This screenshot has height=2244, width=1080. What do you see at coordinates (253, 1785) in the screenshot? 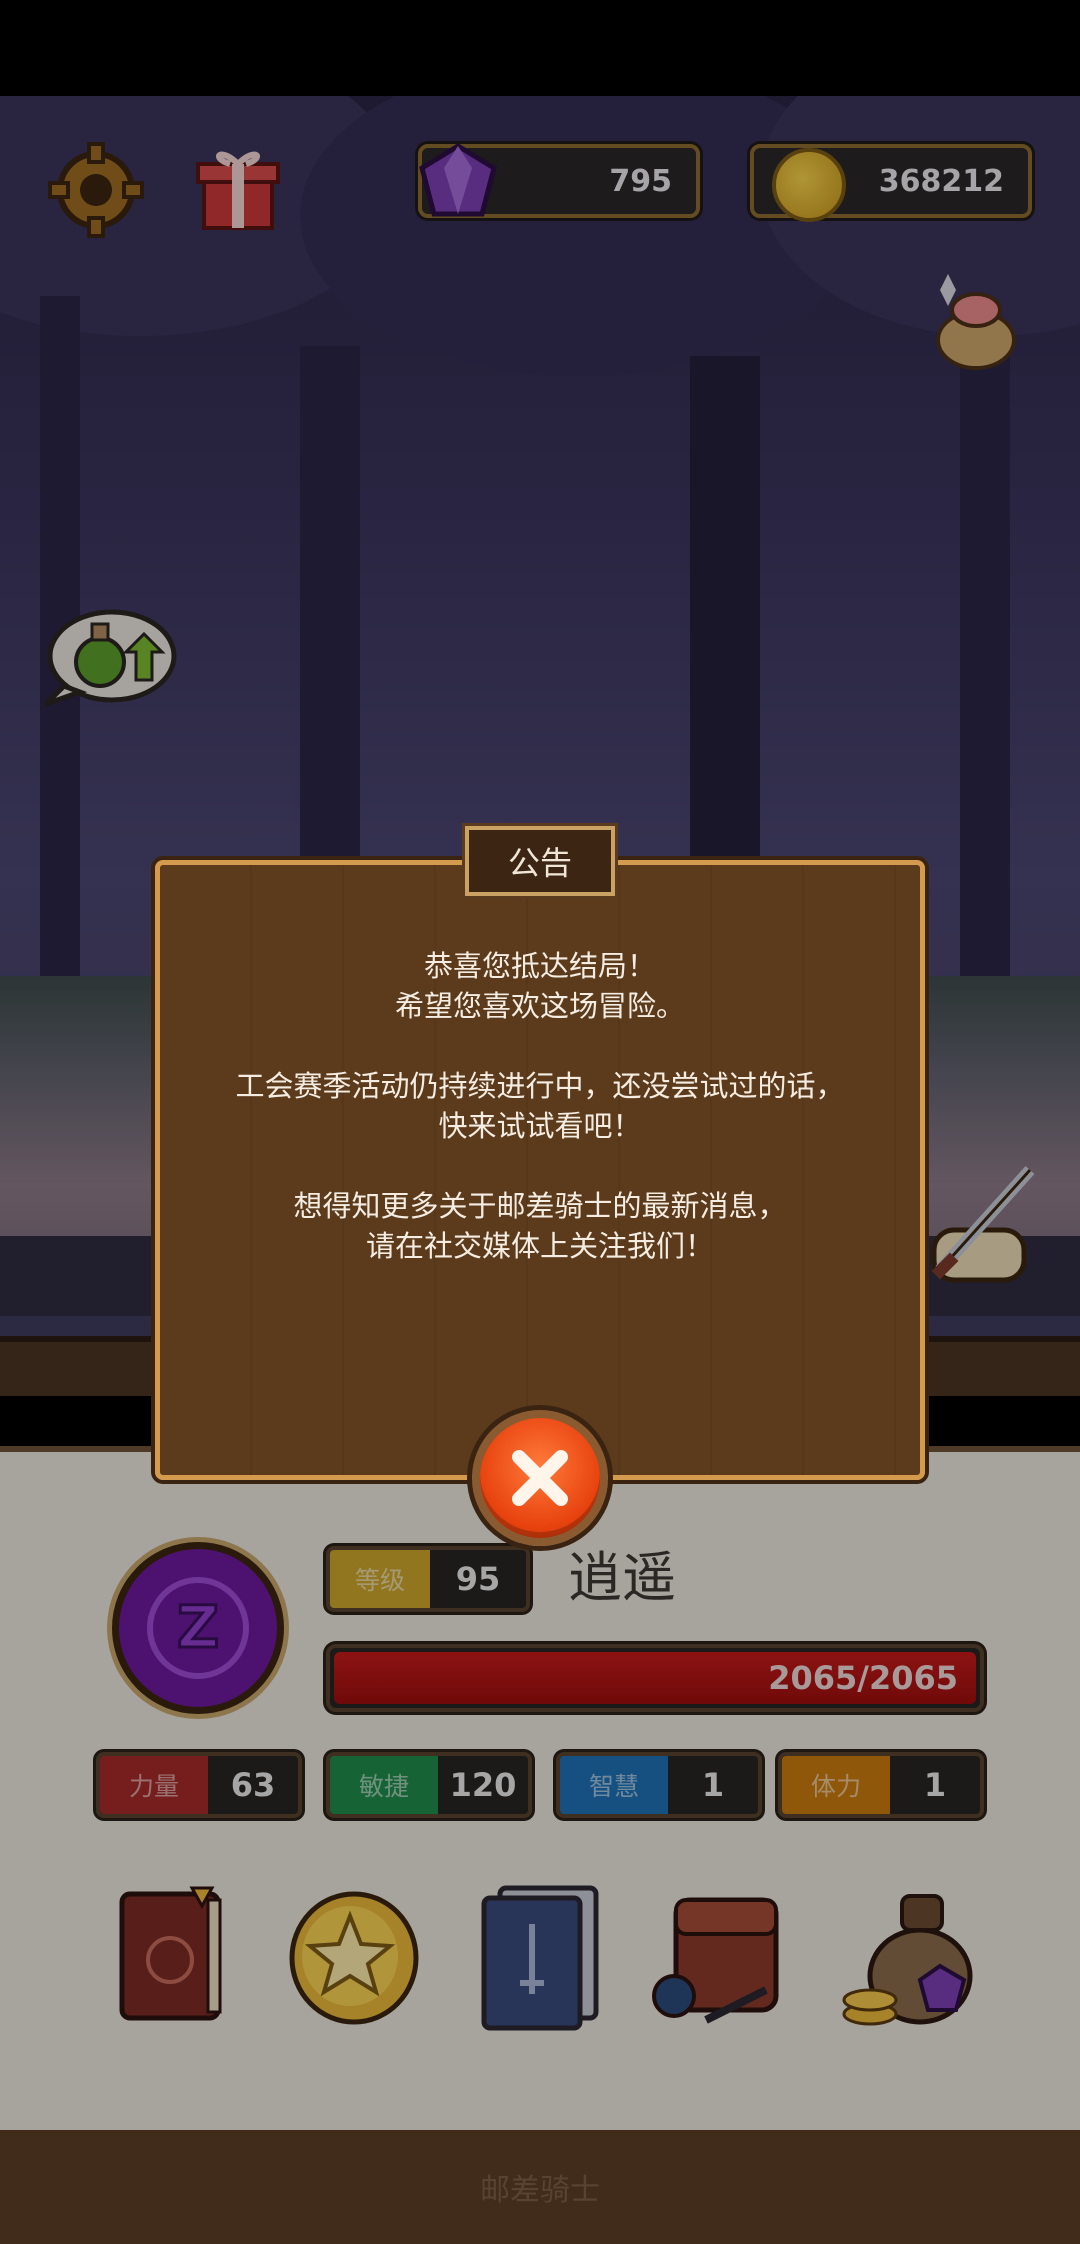
I see `stat-value: 63` at bounding box center [253, 1785].